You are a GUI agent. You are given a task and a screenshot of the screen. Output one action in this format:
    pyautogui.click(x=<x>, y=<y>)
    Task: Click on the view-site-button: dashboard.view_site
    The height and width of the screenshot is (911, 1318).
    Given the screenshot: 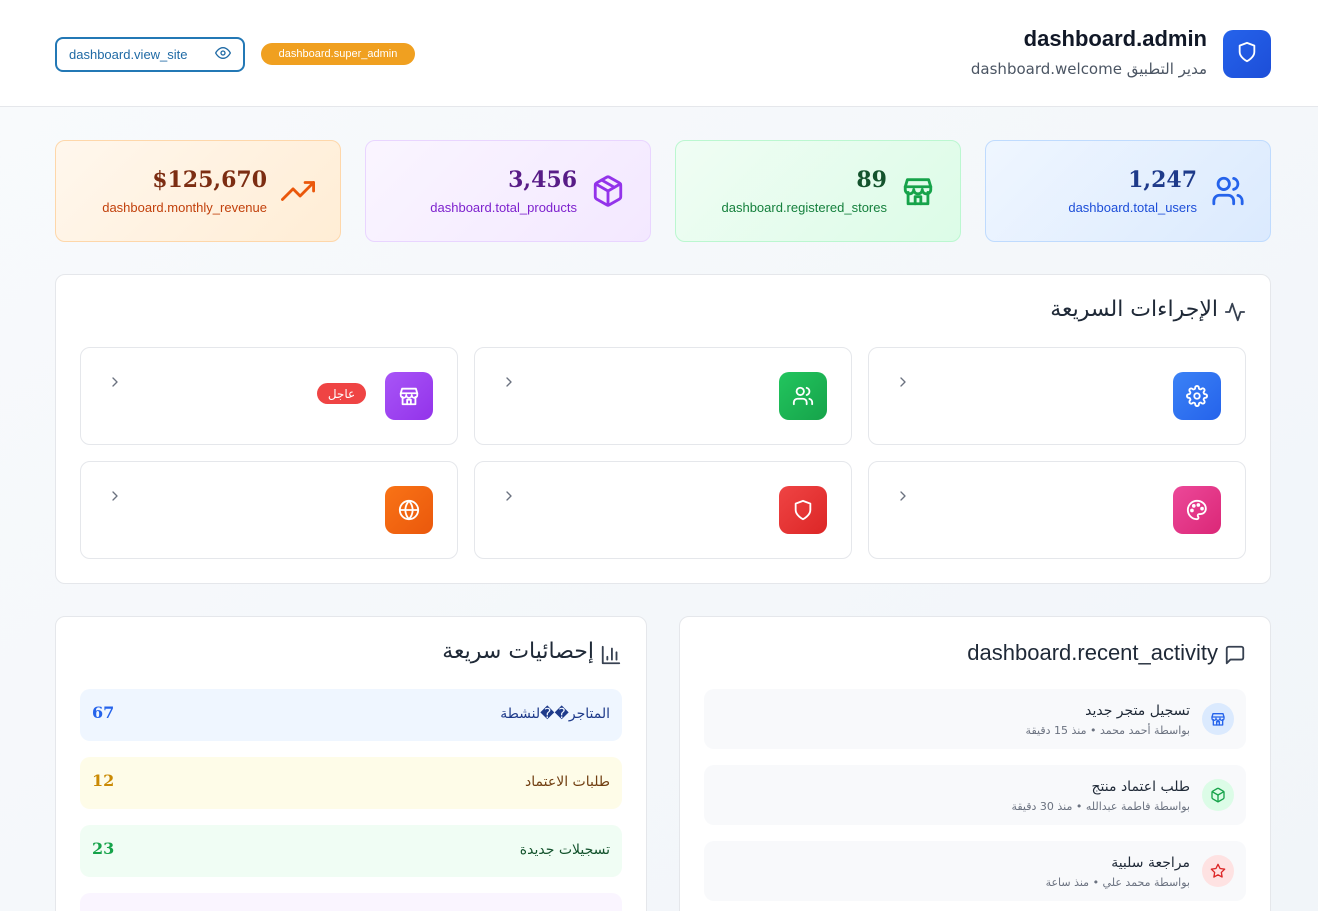 What is the action you would take?
    pyautogui.click(x=150, y=54)
    